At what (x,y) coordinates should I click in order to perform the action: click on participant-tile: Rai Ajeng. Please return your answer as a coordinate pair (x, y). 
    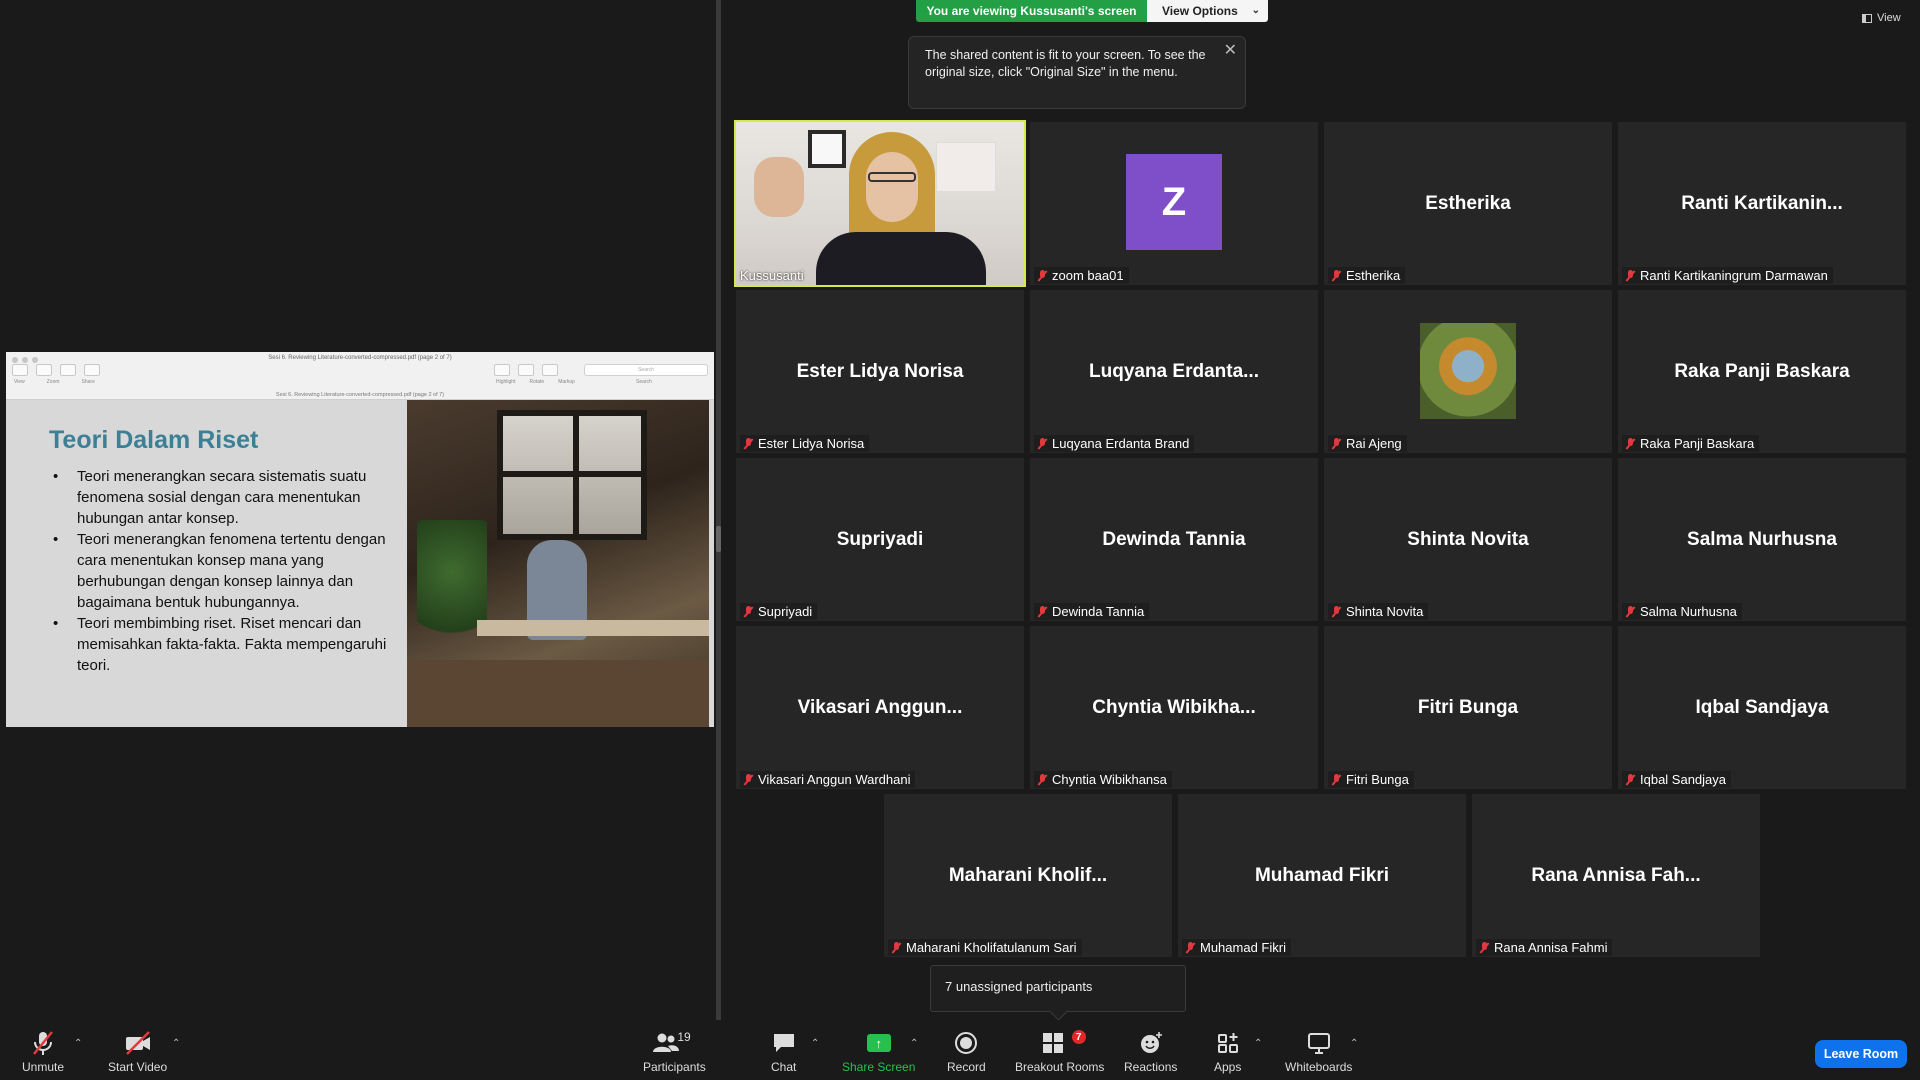
    Looking at the image, I should click on (1468, 371).